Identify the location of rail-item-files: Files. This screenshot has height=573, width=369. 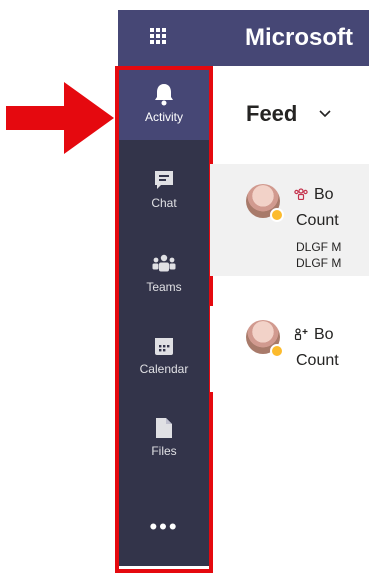
(164, 437).